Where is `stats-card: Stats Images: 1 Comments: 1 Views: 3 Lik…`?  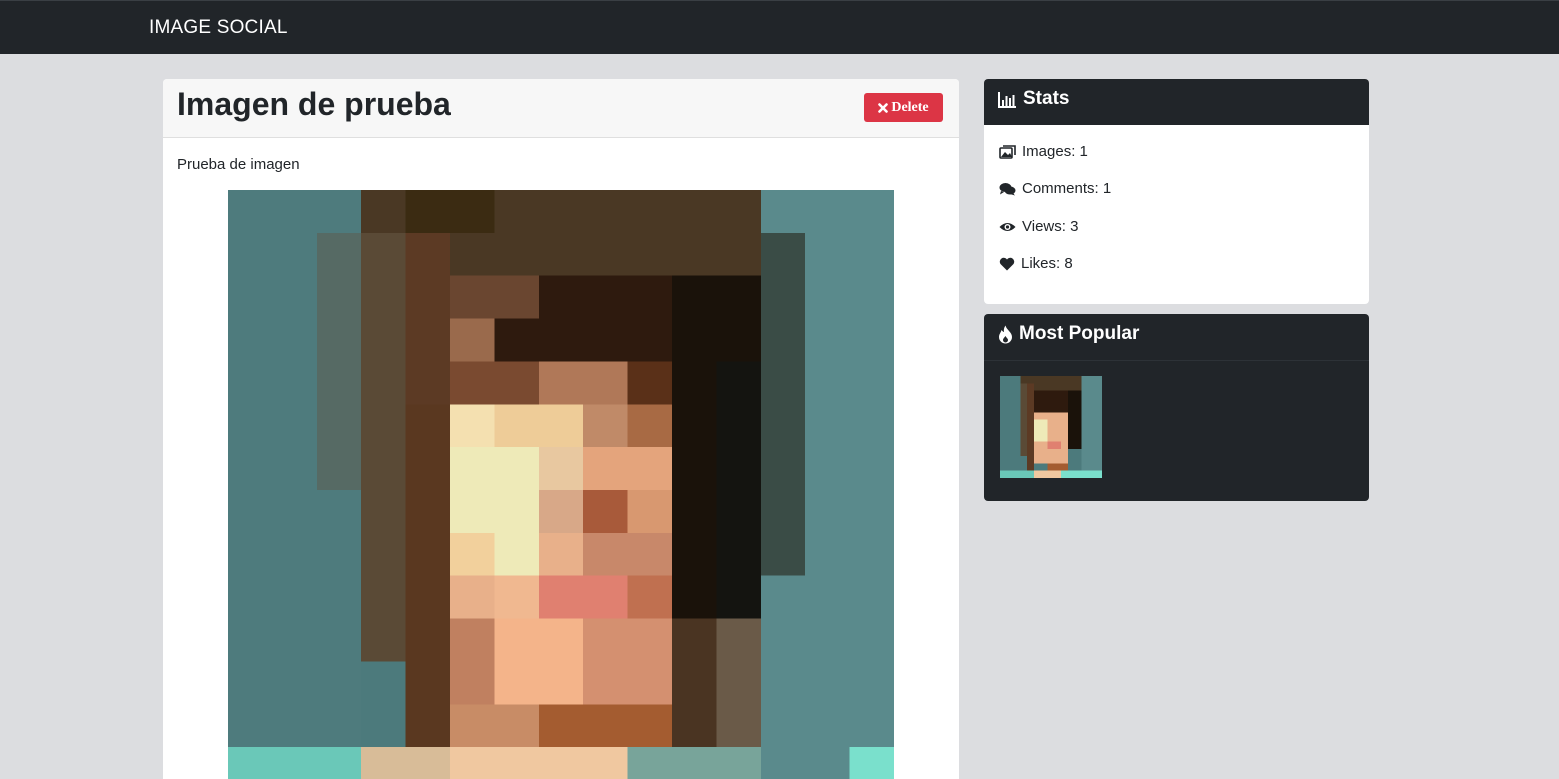 stats-card: Stats Images: 1 Comments: 1 Views: 3 Lik… is located at coordinates (1176, 191).